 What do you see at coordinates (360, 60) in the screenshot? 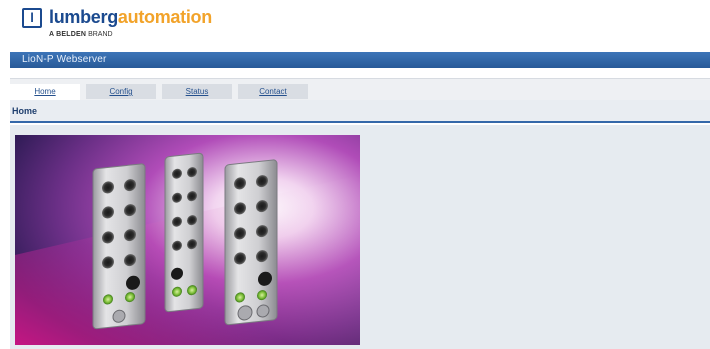
I see `app-title-bar: LioN-P Webserver` at bounding box center [360, 60].